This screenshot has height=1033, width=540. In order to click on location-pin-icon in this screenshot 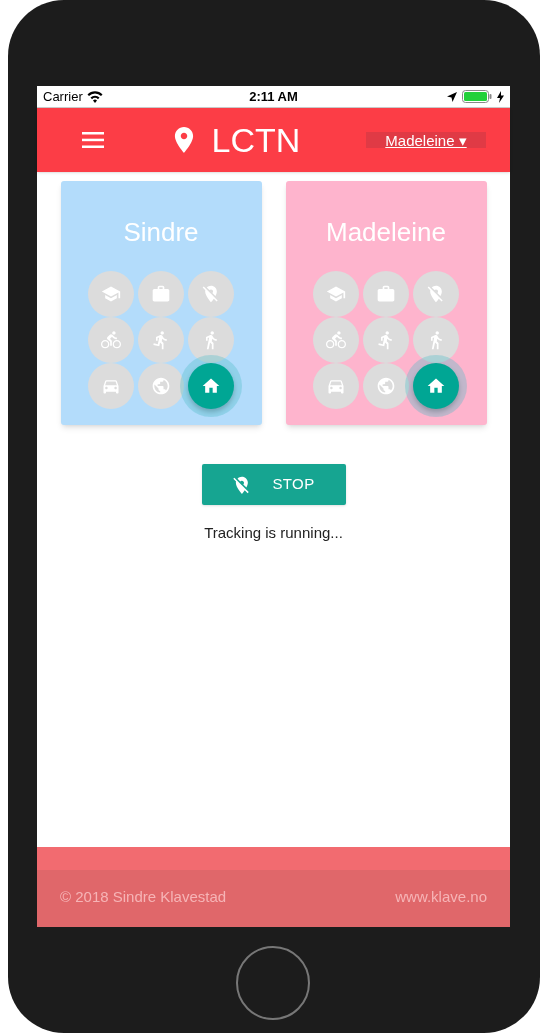, I will do `click(183, 140)`.